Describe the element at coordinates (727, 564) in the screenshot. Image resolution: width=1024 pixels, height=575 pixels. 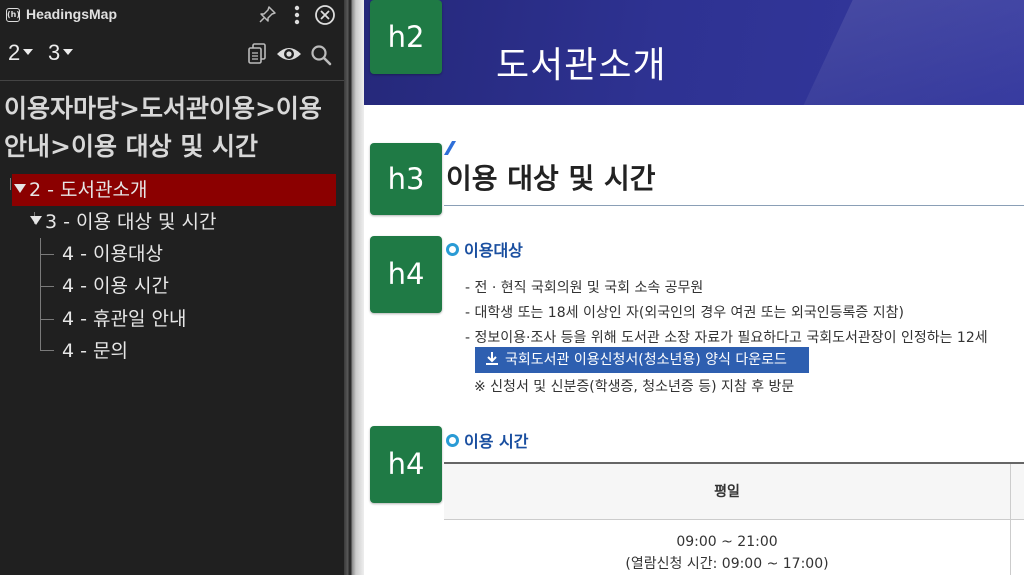
I see `weekday-hours-note: (열람신청 시간: 09:00 ~ 17:00)` at that location.